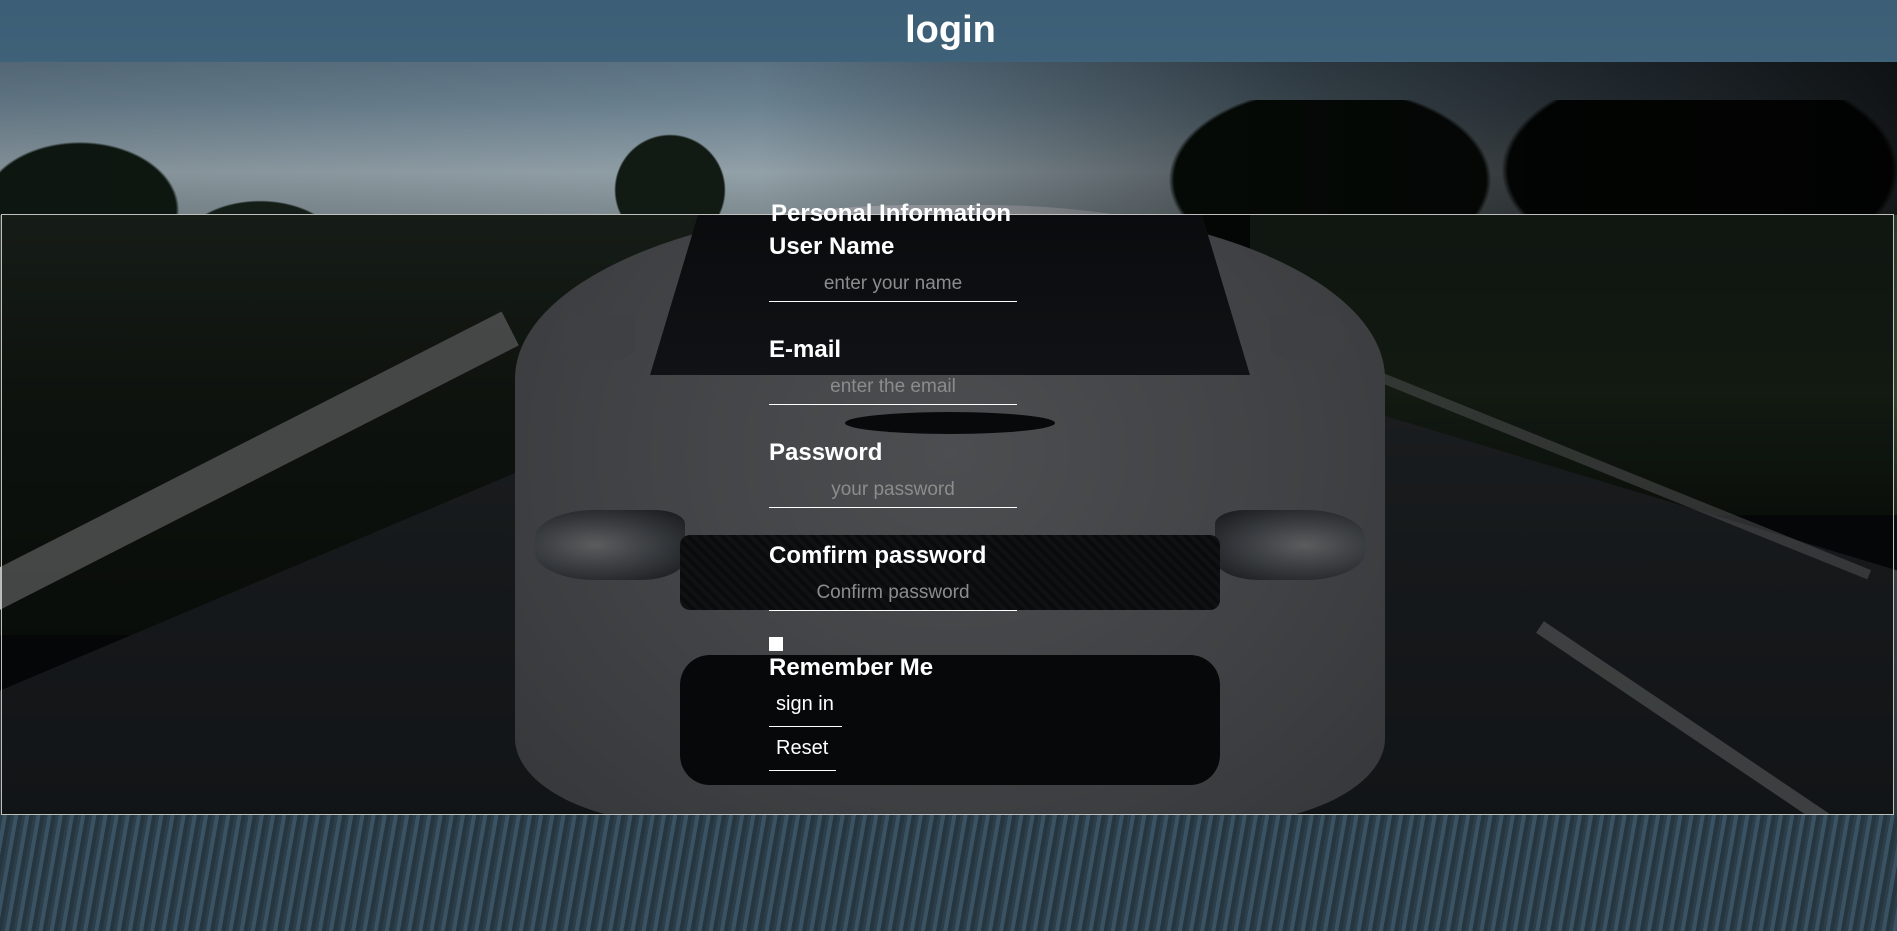 Image resolution: width=1897 pixels, height=931 pixels. I want to click on sign-in-button: sign in, so click(805, 707).